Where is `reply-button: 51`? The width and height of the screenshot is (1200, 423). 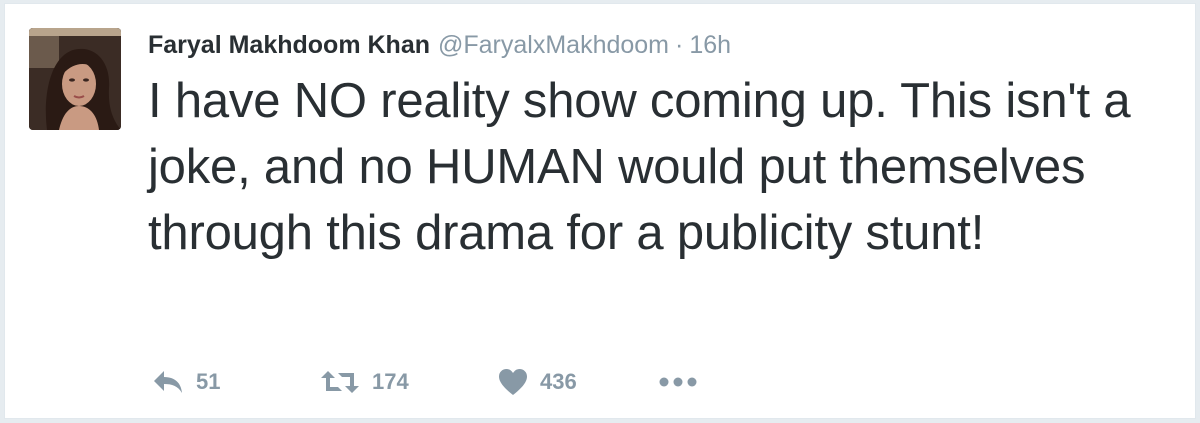 reply-button: 51 is located at coordinates (236, 382).